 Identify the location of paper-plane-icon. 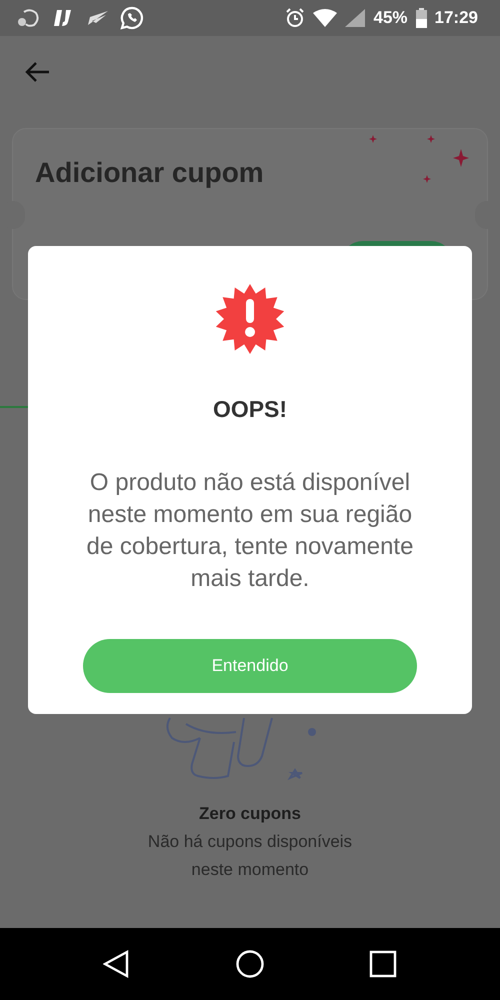
(98, 18).